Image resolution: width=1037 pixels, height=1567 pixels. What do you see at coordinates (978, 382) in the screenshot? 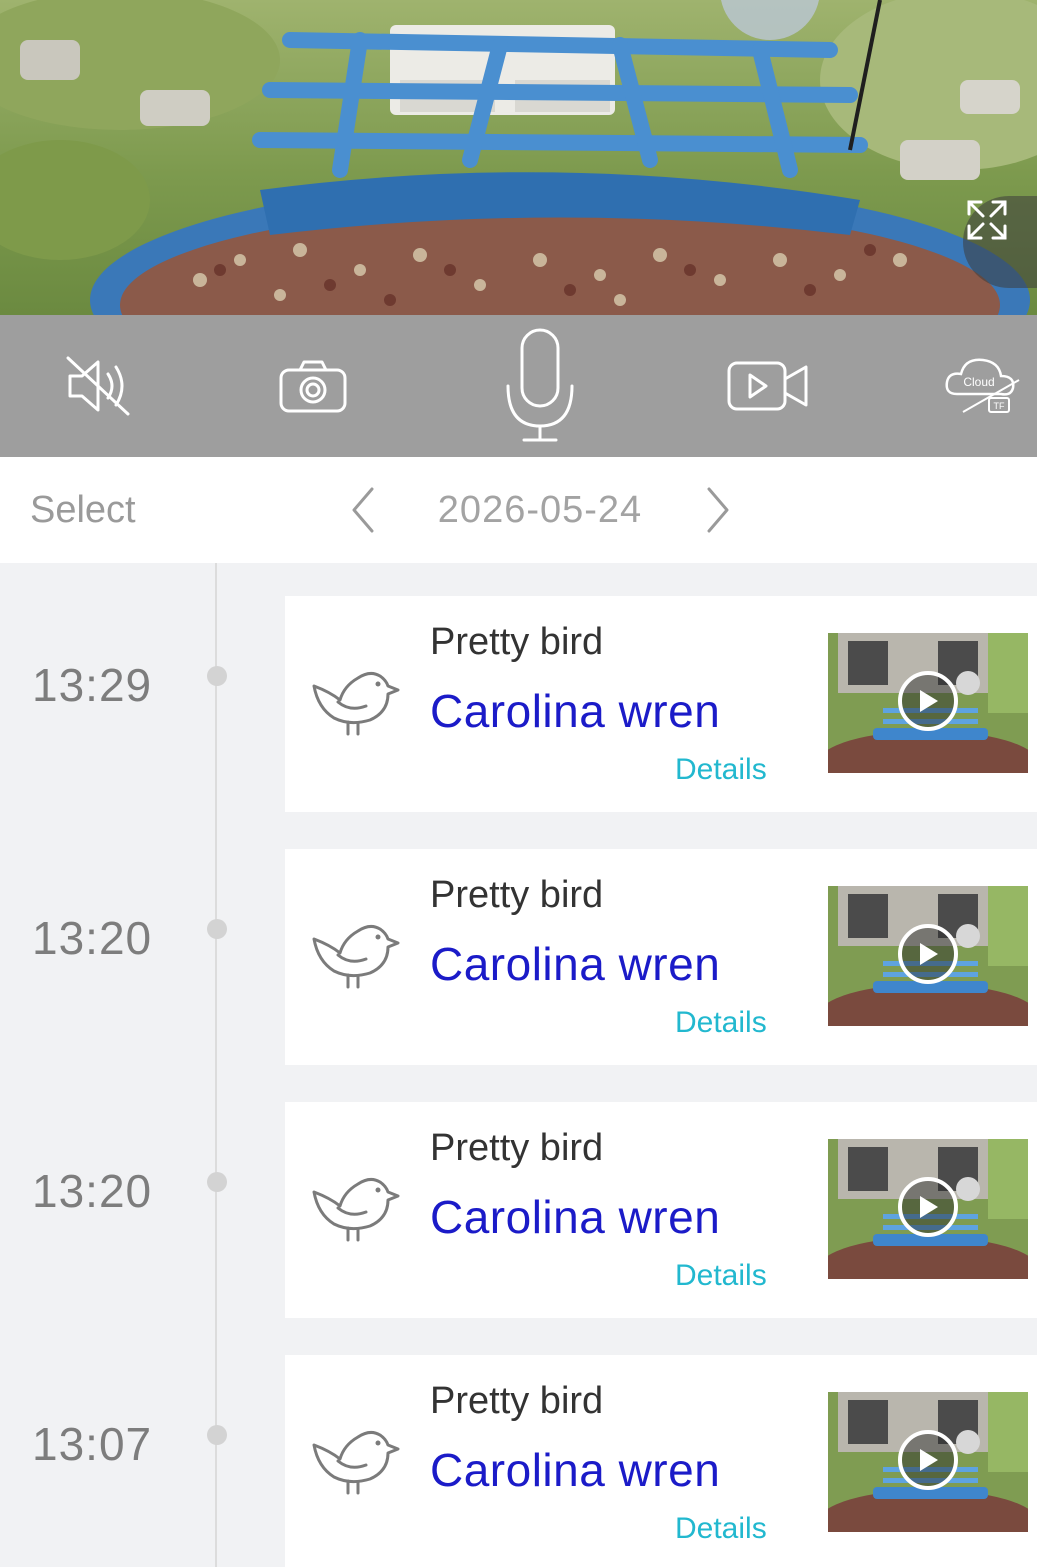
I see `cloud-label: Cloud` at bounding box center [978, 382].